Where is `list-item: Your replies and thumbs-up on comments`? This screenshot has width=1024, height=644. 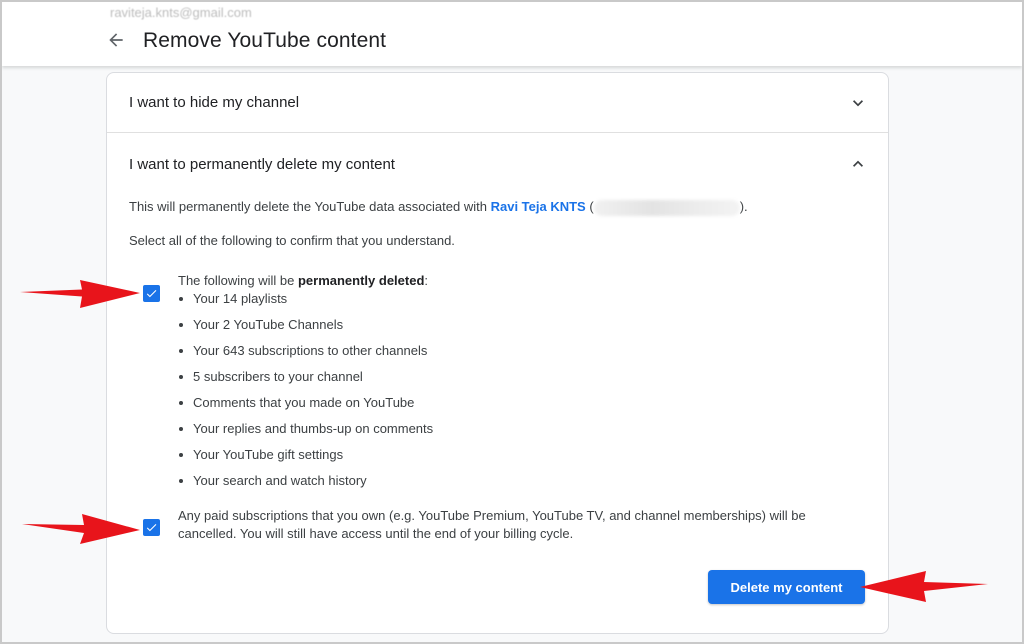 list-item: Your replies and thumbs-up on comments is located at coordinates (305, 433).